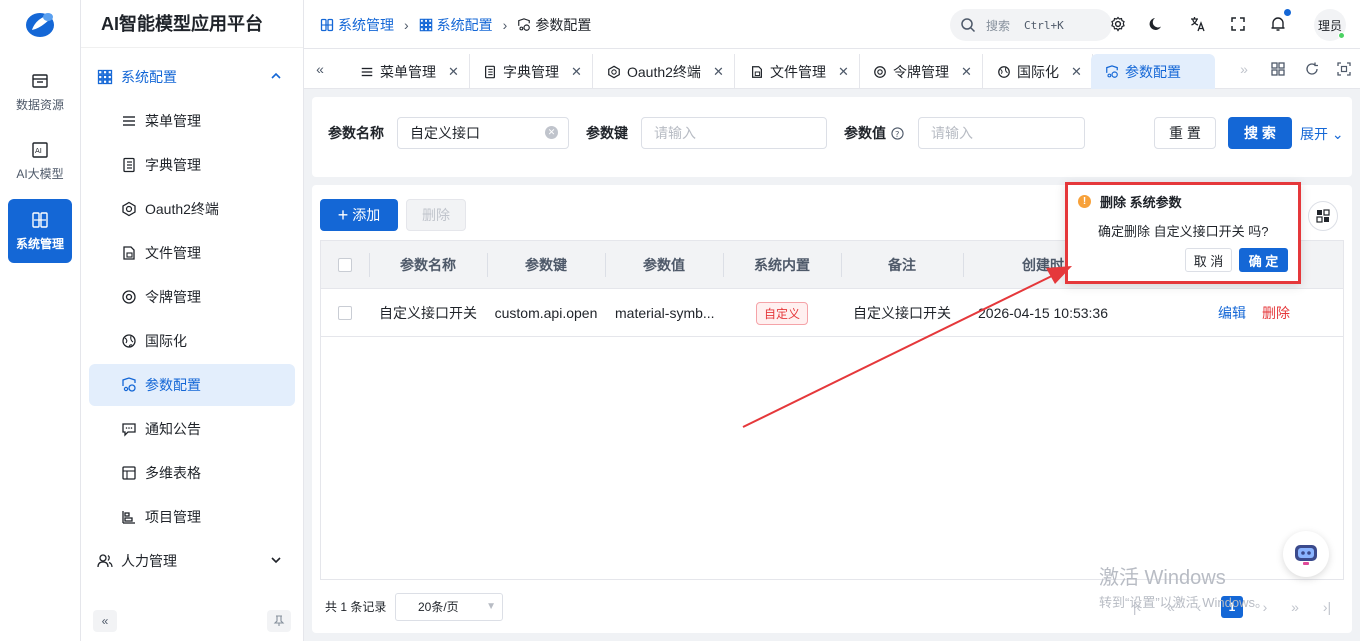  Describe the element at coordinates (1330, 25) in the screenshot. I see `avatar: 理员` at that location.